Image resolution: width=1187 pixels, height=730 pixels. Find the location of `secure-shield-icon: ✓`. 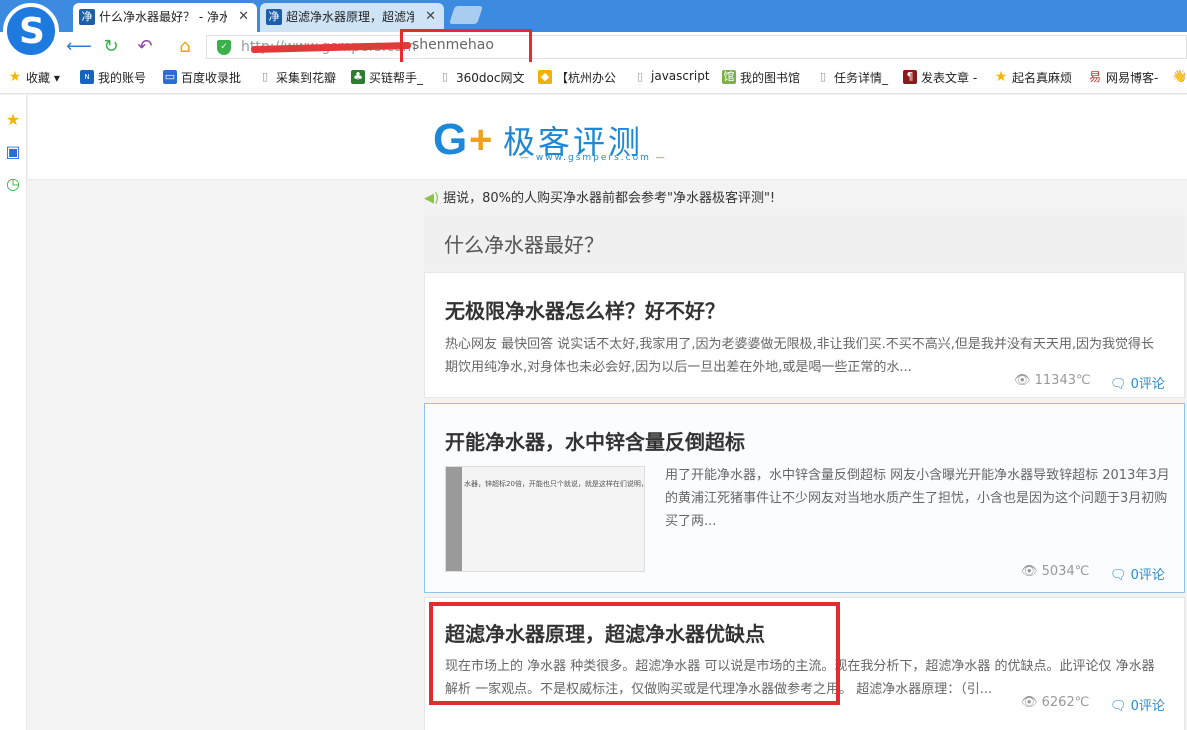

secure-shield-icon: ✓ is located at coordinates (224, 47).